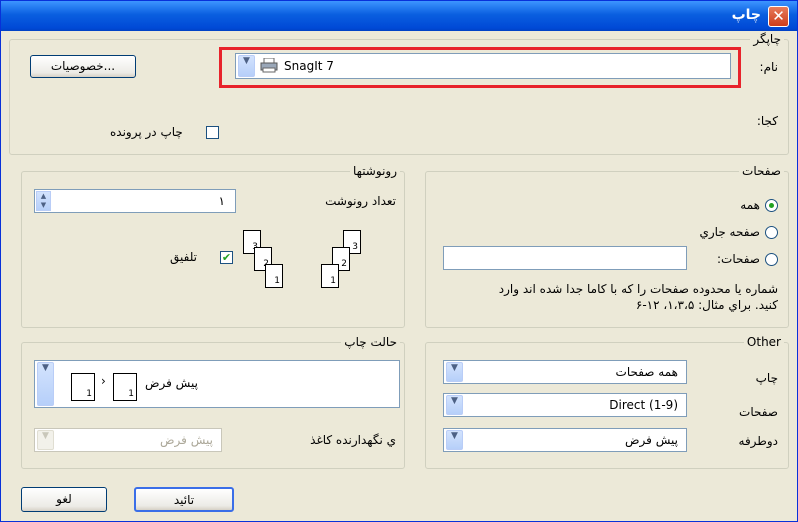 Image resolution: width=798 pixels, height=522 pixels. Describe the element at coordinates (375, 171) in the screenshot. I see `copies-legend: رونوشتها` at that location.